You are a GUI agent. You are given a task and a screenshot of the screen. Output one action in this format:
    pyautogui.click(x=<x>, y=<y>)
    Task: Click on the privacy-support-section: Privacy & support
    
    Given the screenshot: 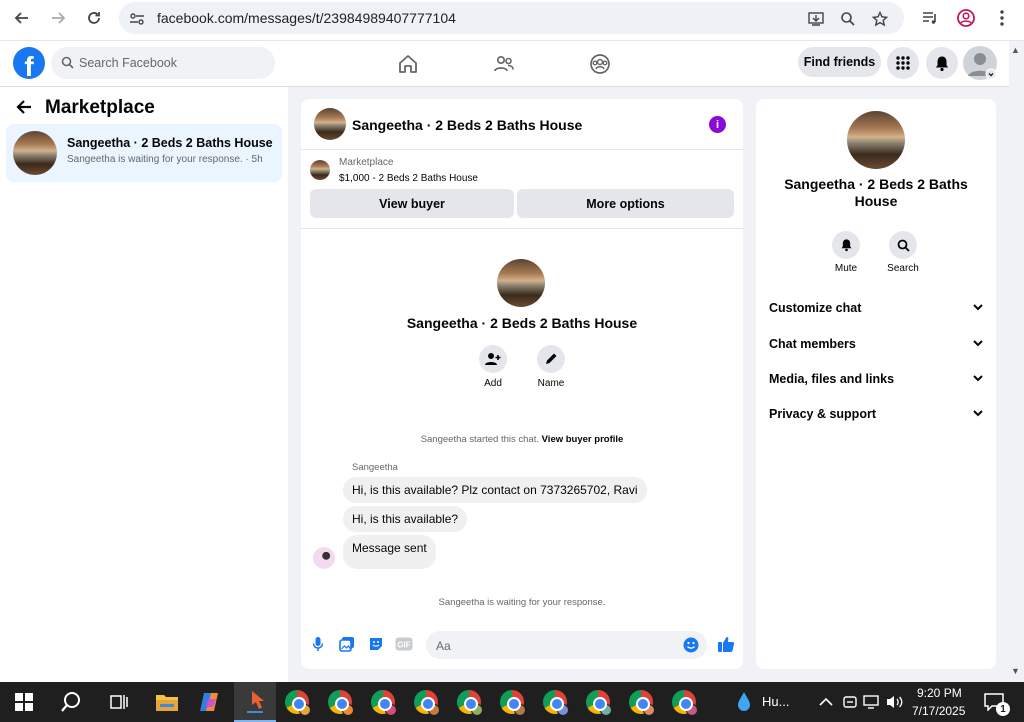 What is the action you would take?
    pyautogui.click(x=876, y=414)
    